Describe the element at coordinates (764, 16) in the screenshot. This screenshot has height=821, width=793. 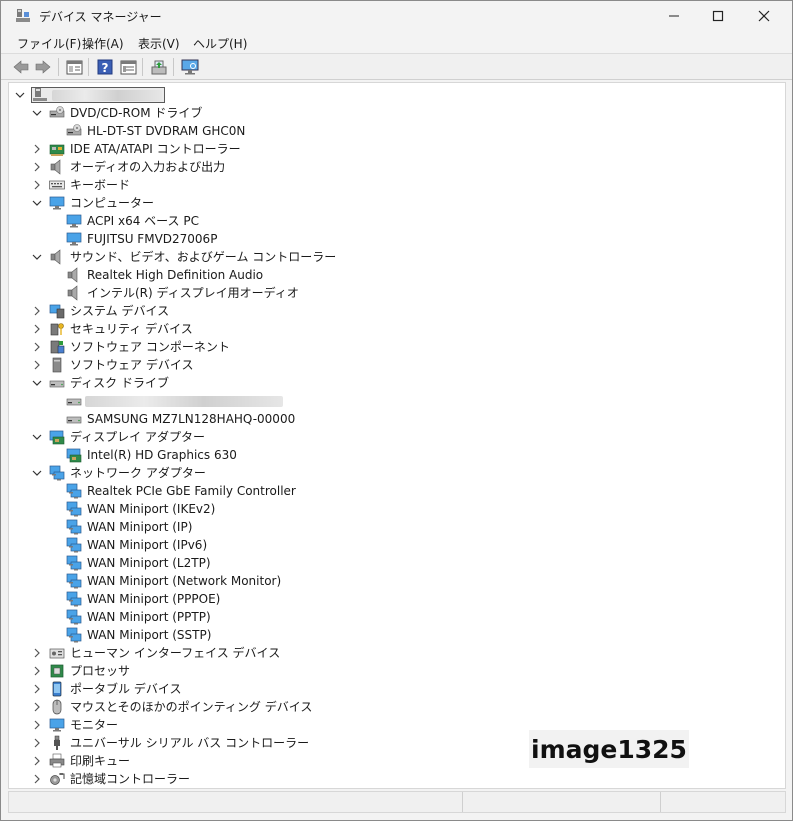
I see `close-button` at that location.